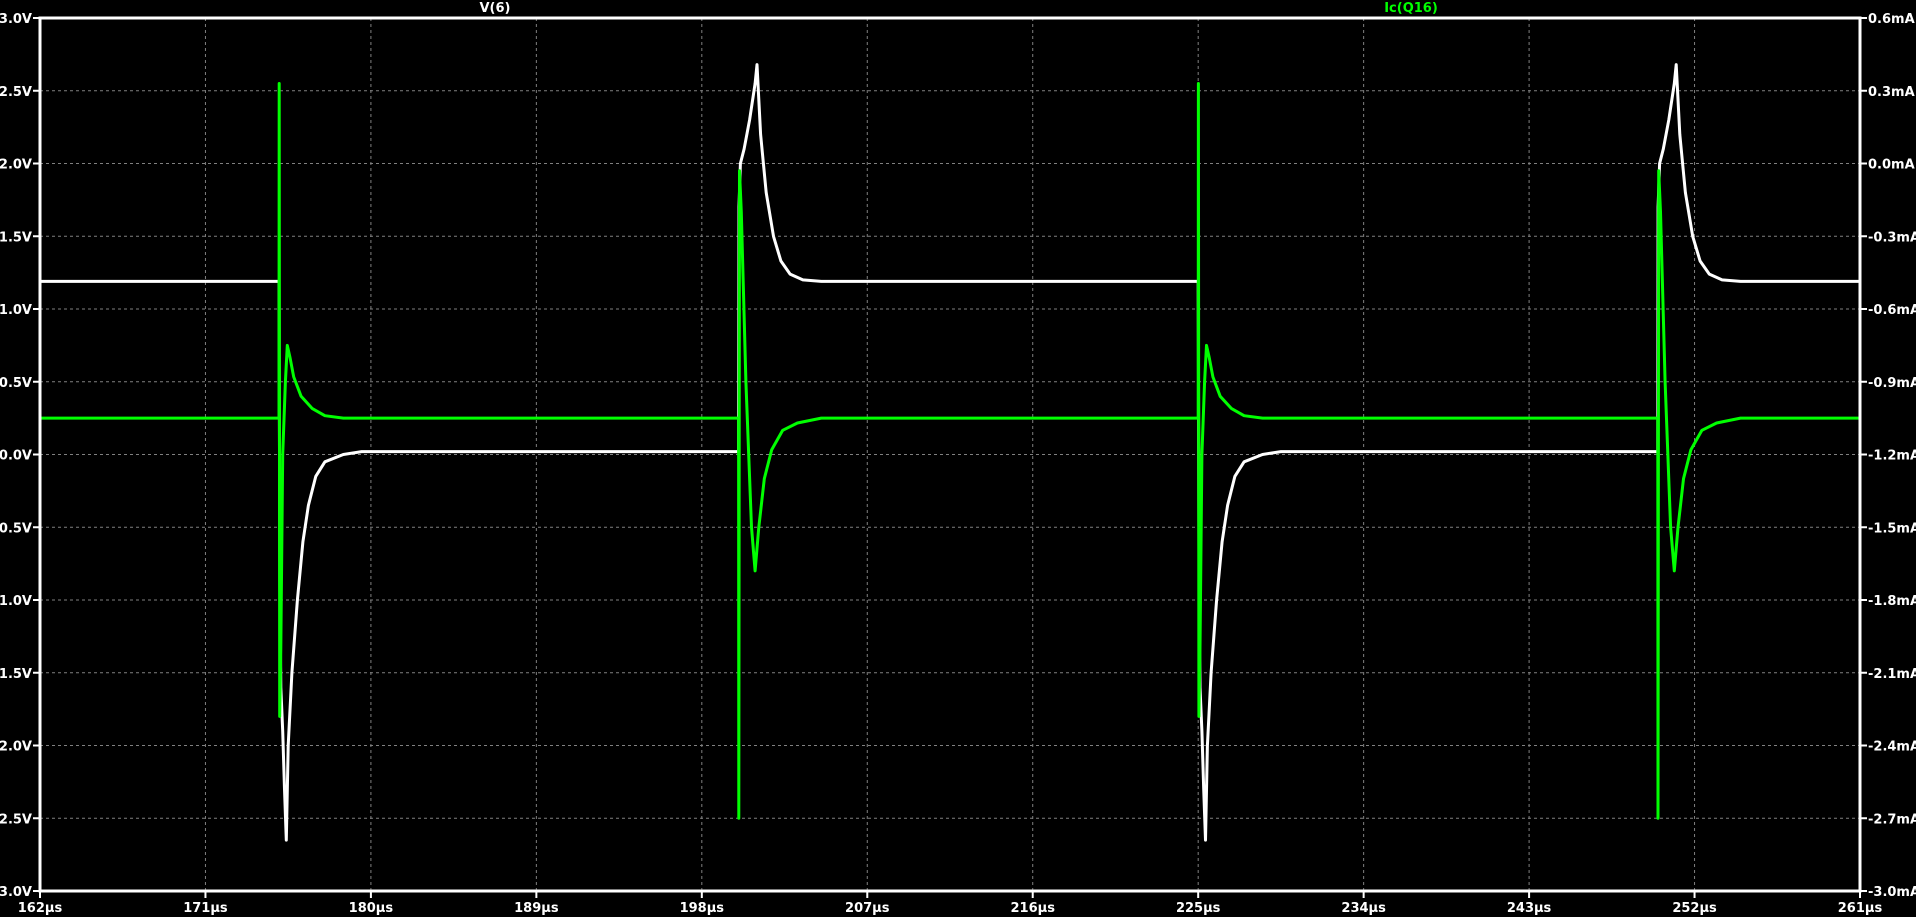 Image resolution: width=1916 pixels, height=917 pixels. I want to click on y-left-tick-label: 0.0V, so click(16, 456).